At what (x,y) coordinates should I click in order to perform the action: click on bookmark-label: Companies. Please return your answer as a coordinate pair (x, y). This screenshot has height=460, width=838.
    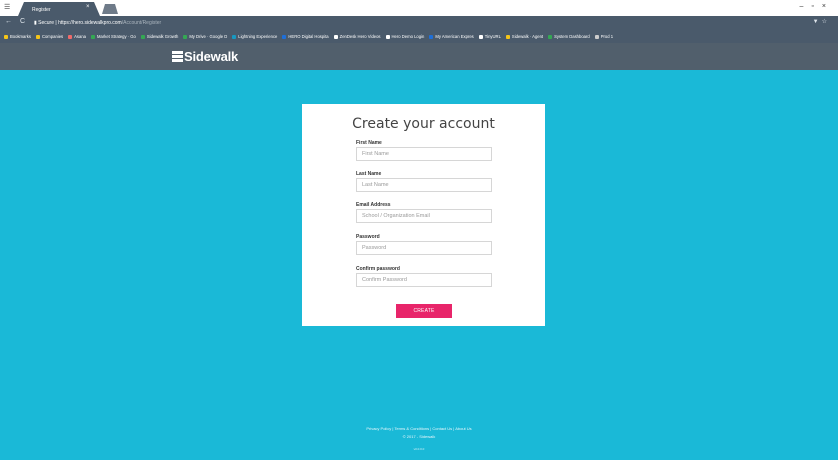
    Looking at the image, I should click on (52, 36).